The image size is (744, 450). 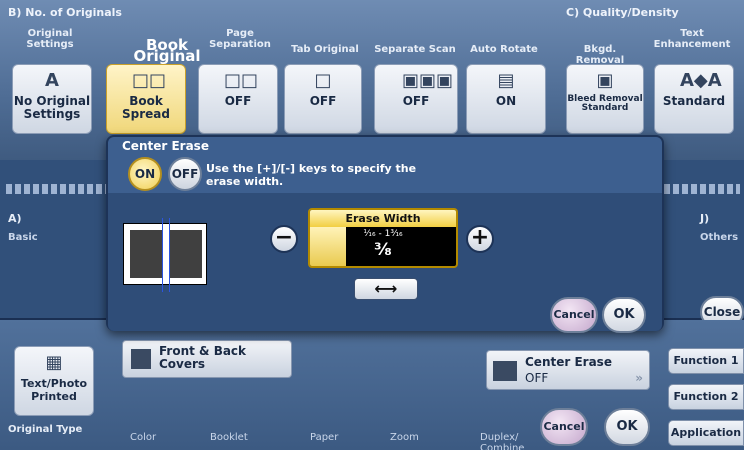 What do you see at coordinates (325, 49) in the screenshot?
I see `column-tab-original: Tab Original` at bounding box center [325, 49].